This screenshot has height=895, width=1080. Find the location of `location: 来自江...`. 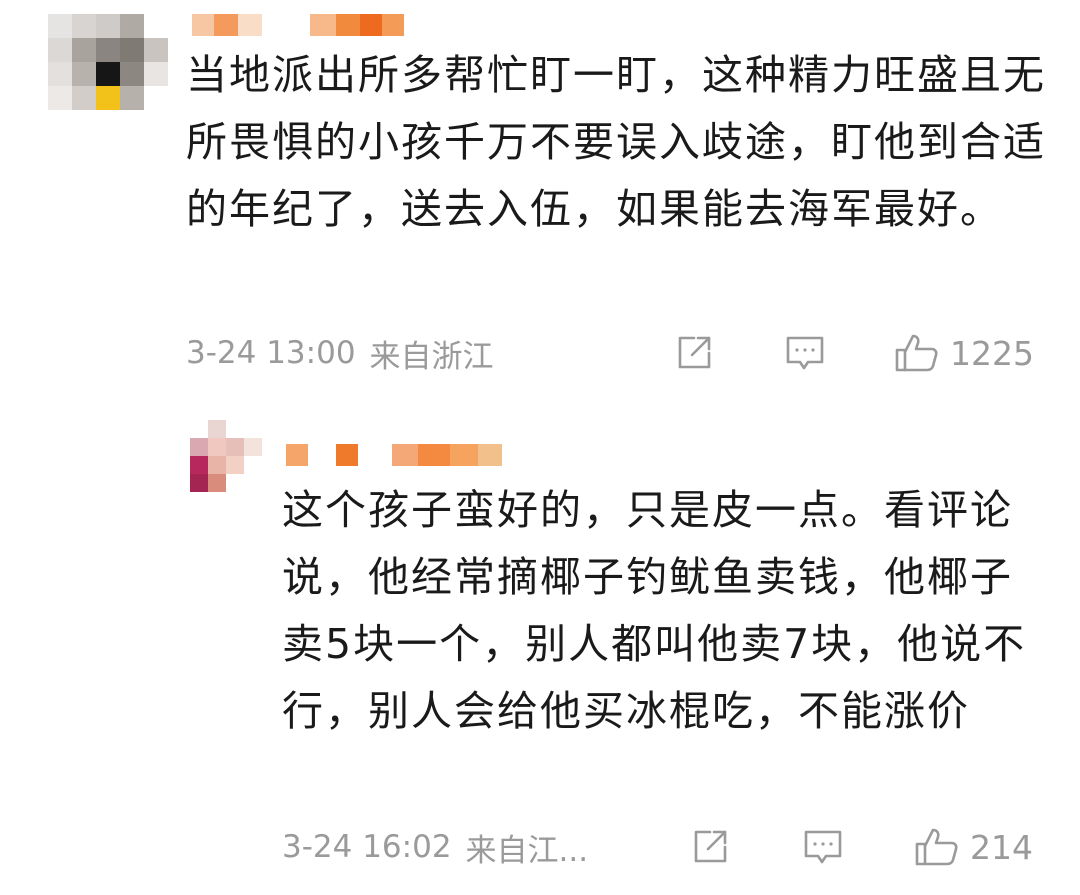

location: 来自江... is located at coordinates (527, 850).